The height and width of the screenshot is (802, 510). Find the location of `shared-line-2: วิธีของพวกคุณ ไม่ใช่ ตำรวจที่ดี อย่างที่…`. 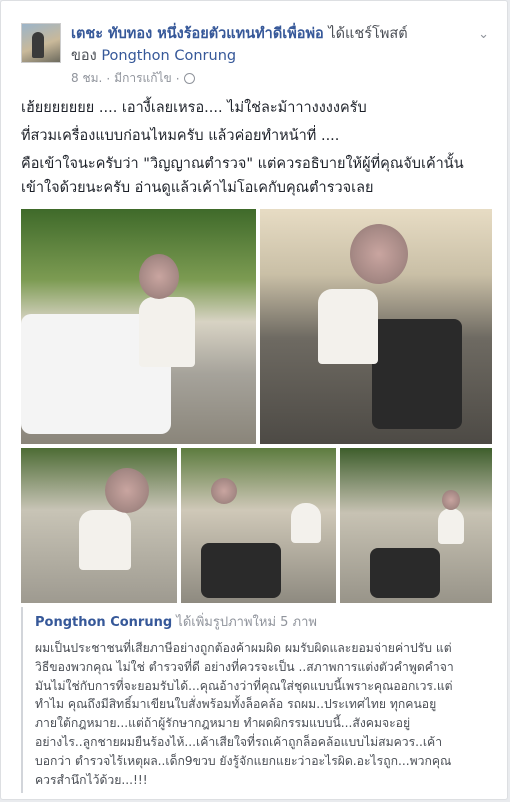

shared-line-2: วิธีของพวกคุณ ไม่ใช่ ตำรวจที่ดี อย่างที่… is located at coordinates (244, 666).